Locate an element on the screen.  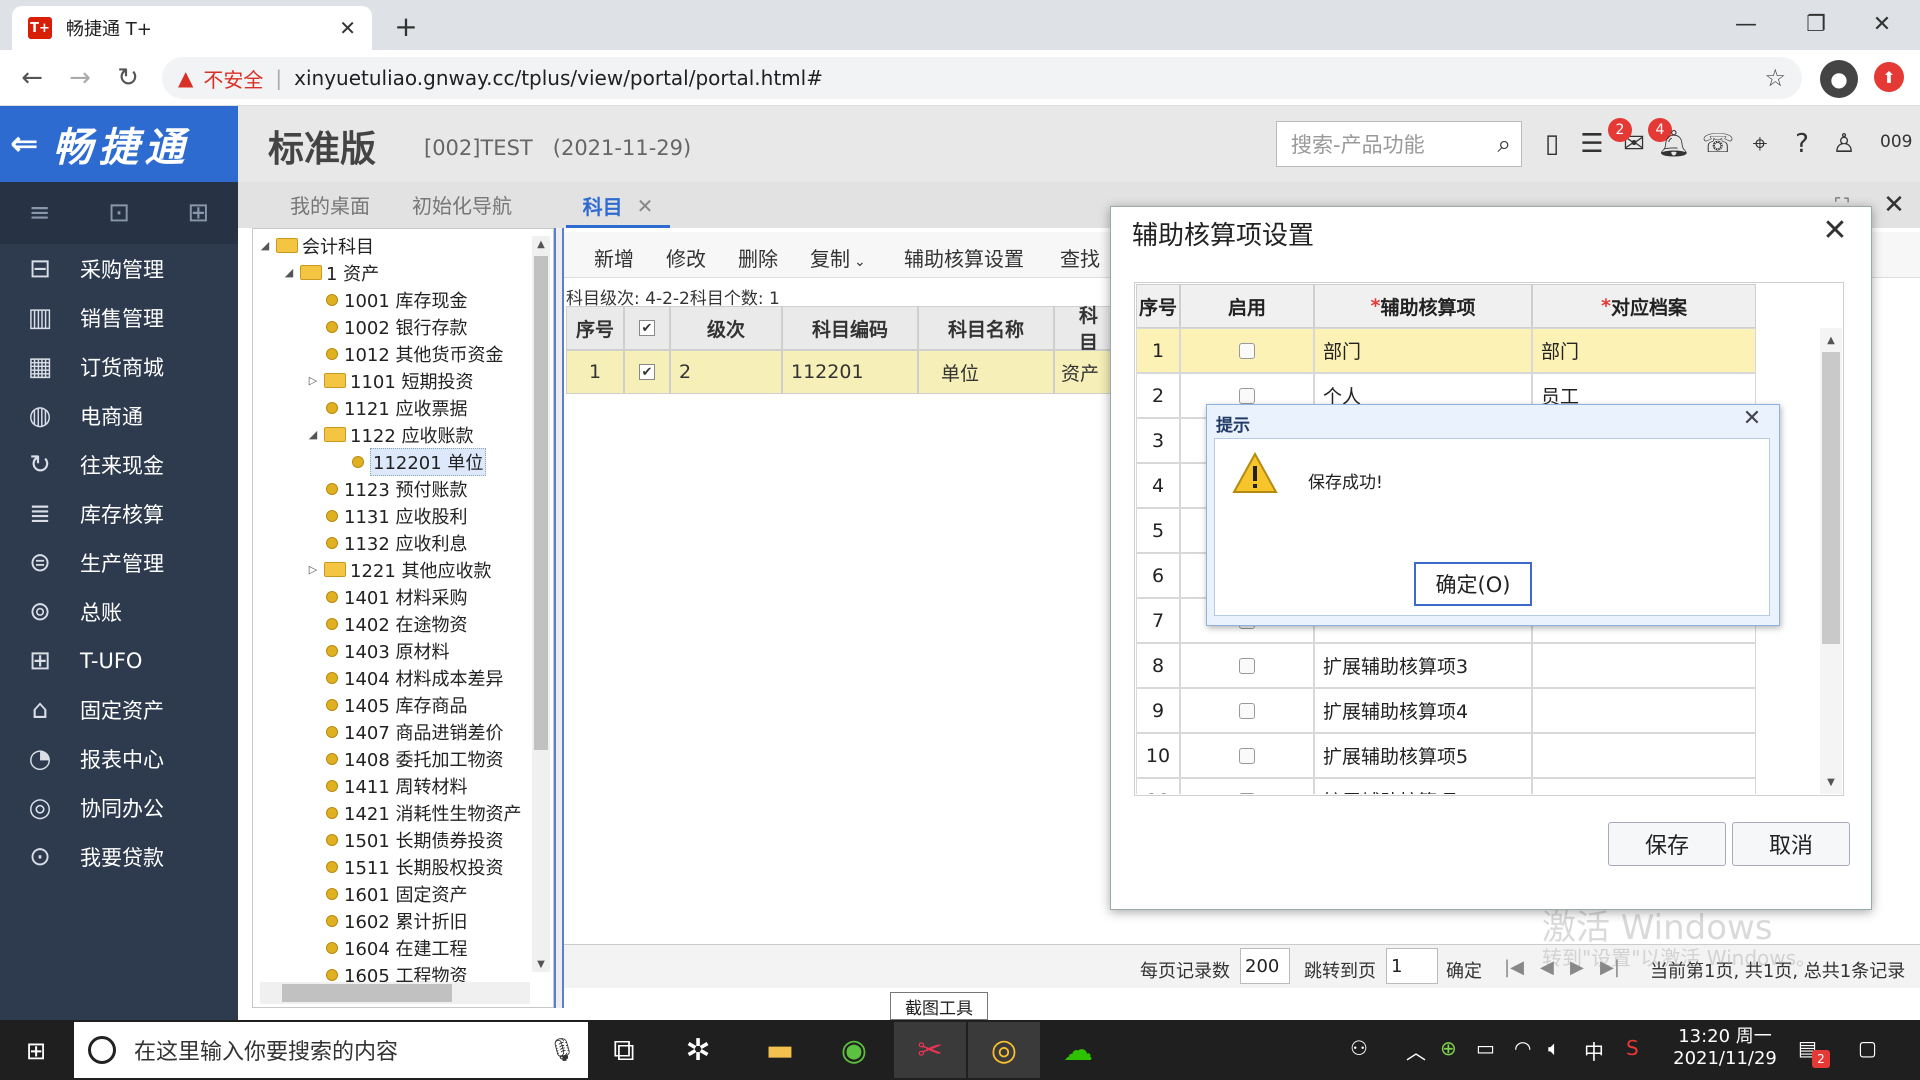
tree-node: ◢ 1122 应收账款 is located at coordinates (390, 434).